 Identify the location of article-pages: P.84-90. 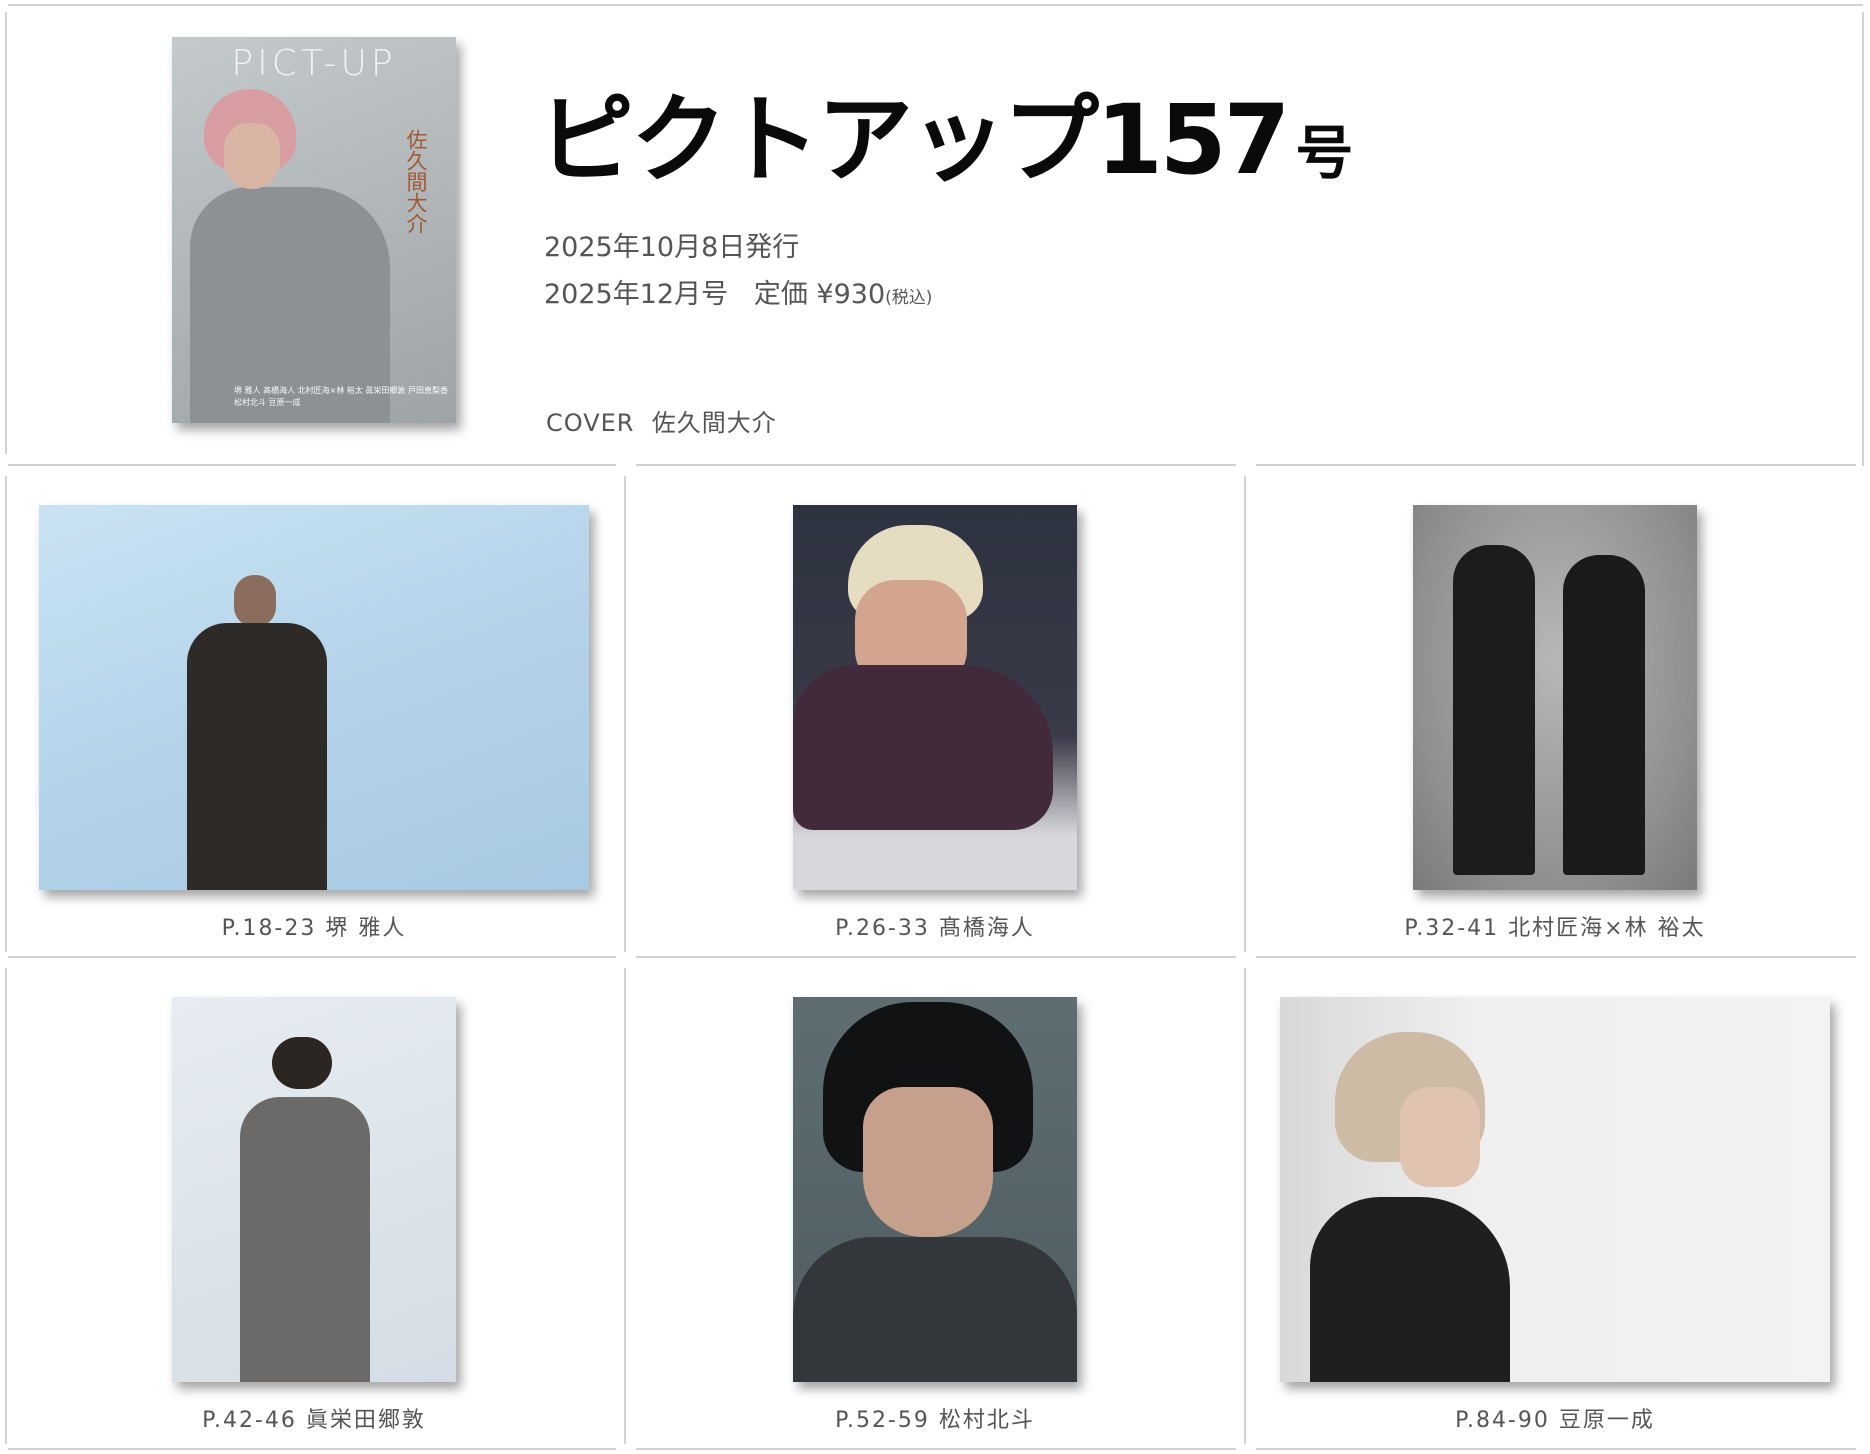
(1502, 1420).